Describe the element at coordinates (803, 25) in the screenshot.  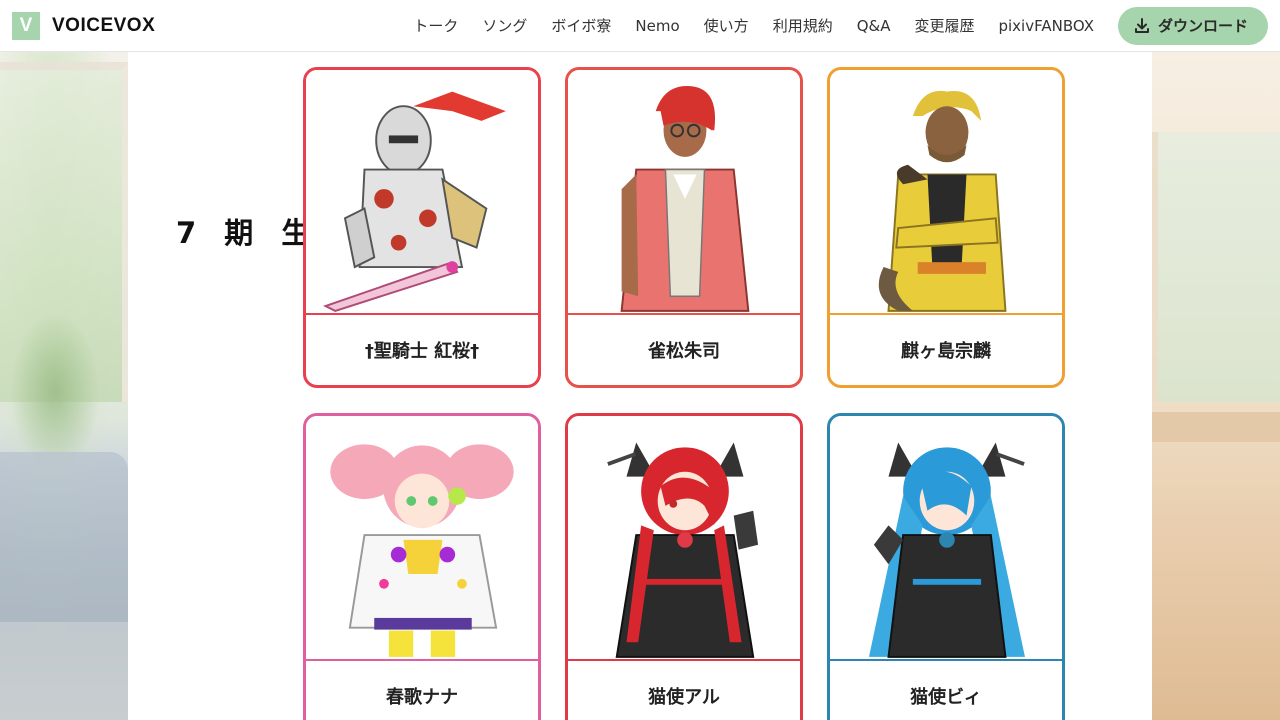
I see `nav-terms: 利用規約` at that location.